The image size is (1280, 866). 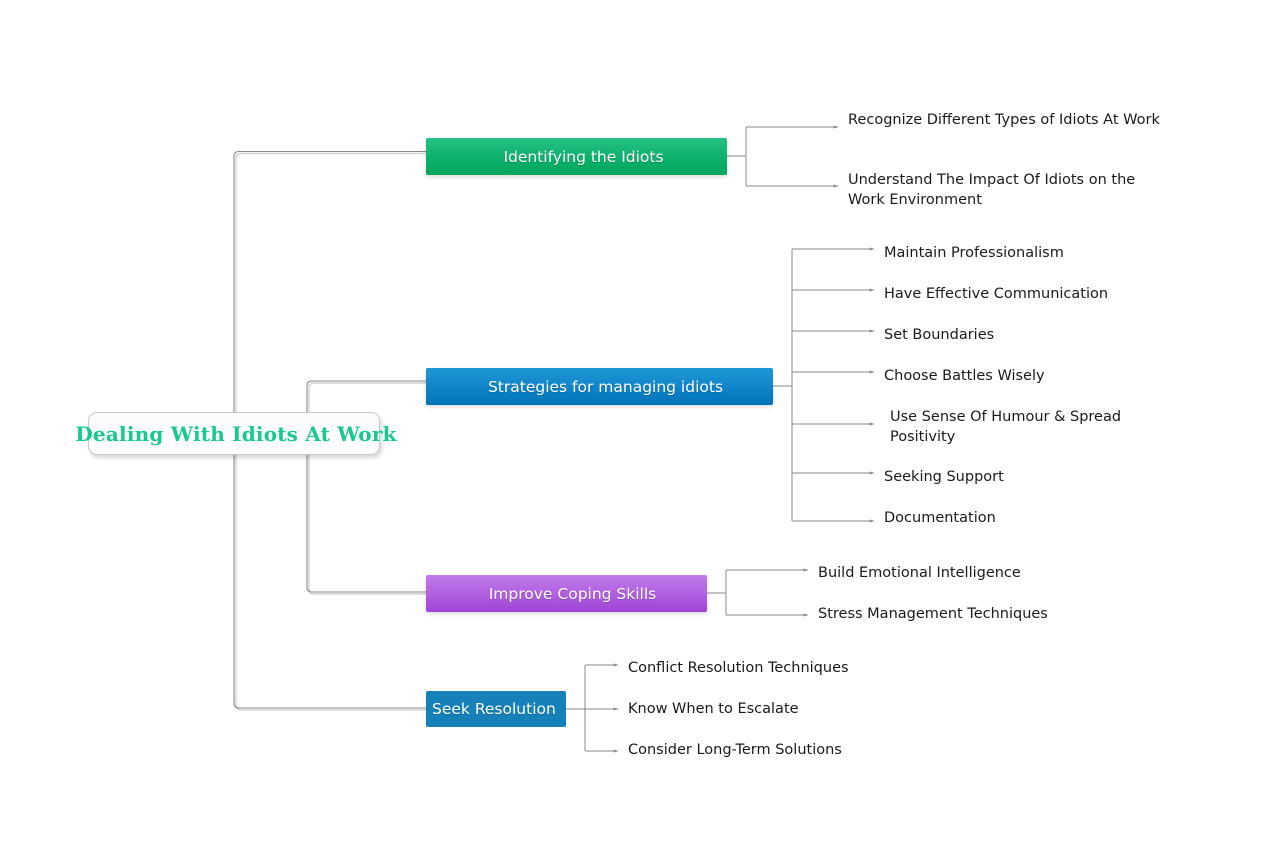 What do you see at coordinates (735, 750) in the screenshot?
I see `leaf-node-consider-long-term-solutions: Consider Long-Term Solutions` at bounding box center [735, 750].